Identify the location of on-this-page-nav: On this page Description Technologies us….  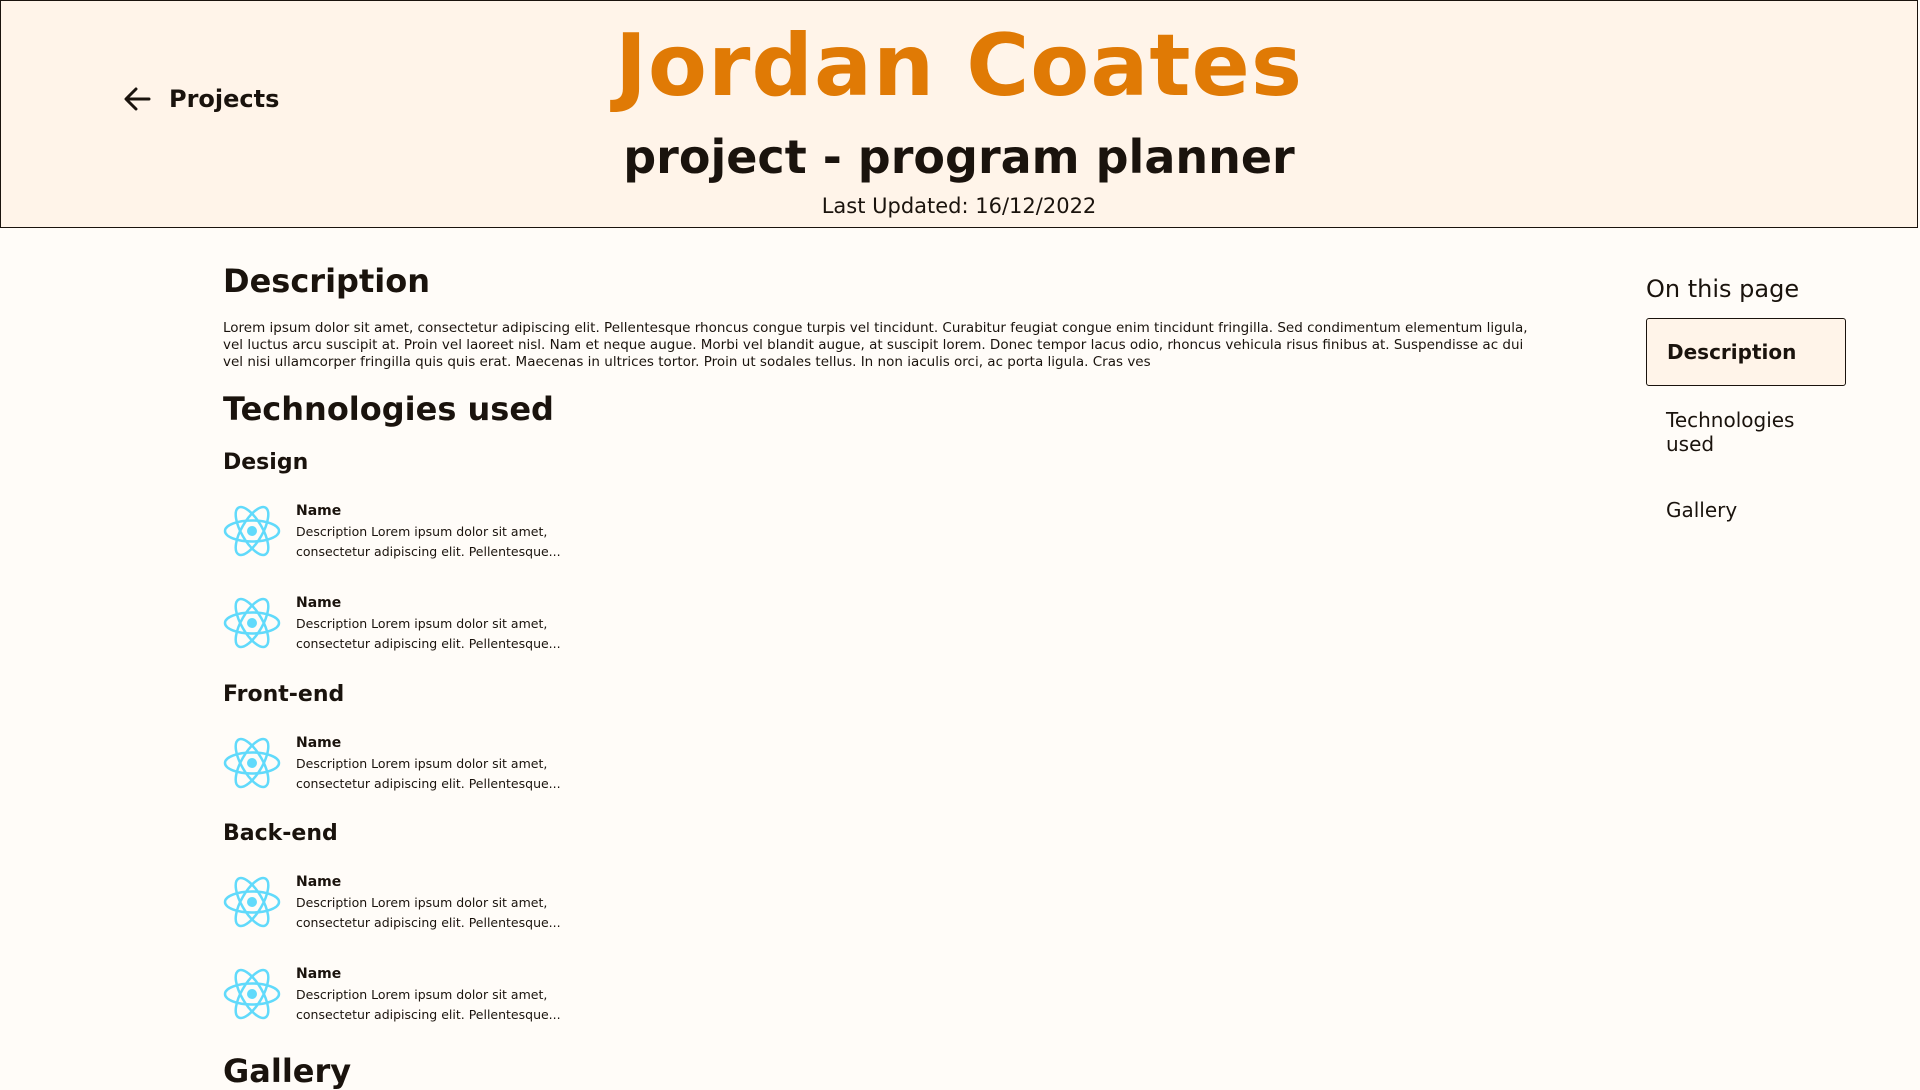
(1746, 398).